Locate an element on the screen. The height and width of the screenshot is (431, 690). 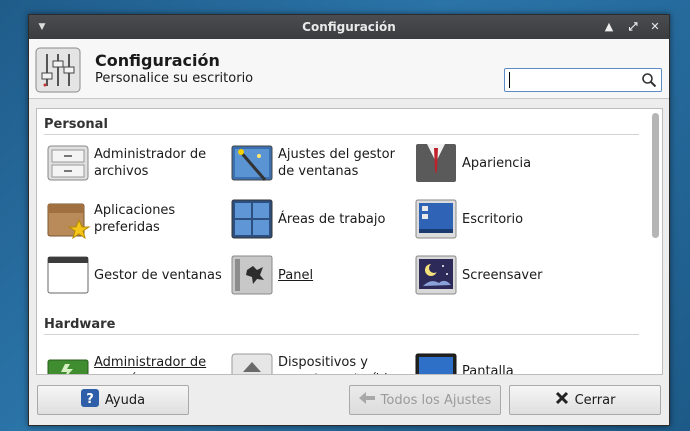
settings-sliders-icon is located at coordinates (58, 70).